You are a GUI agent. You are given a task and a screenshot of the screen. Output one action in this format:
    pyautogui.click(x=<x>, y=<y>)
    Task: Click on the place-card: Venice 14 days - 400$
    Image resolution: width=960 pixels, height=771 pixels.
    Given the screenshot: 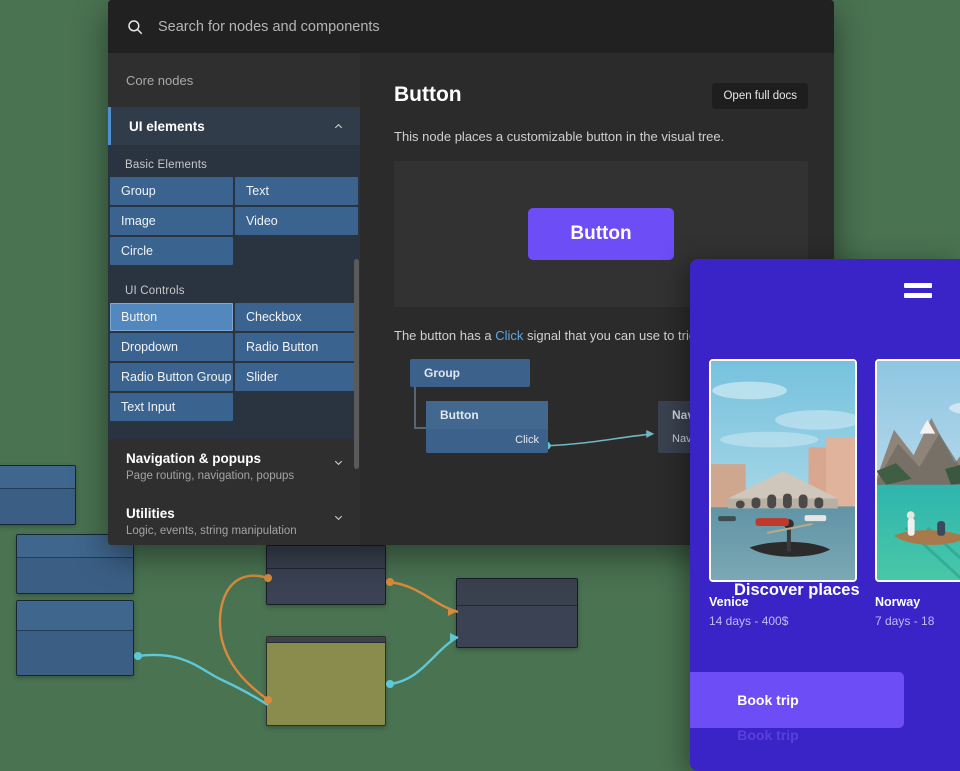 What is the action you would take?
    pyautogui.click(x=783, y=493)
    